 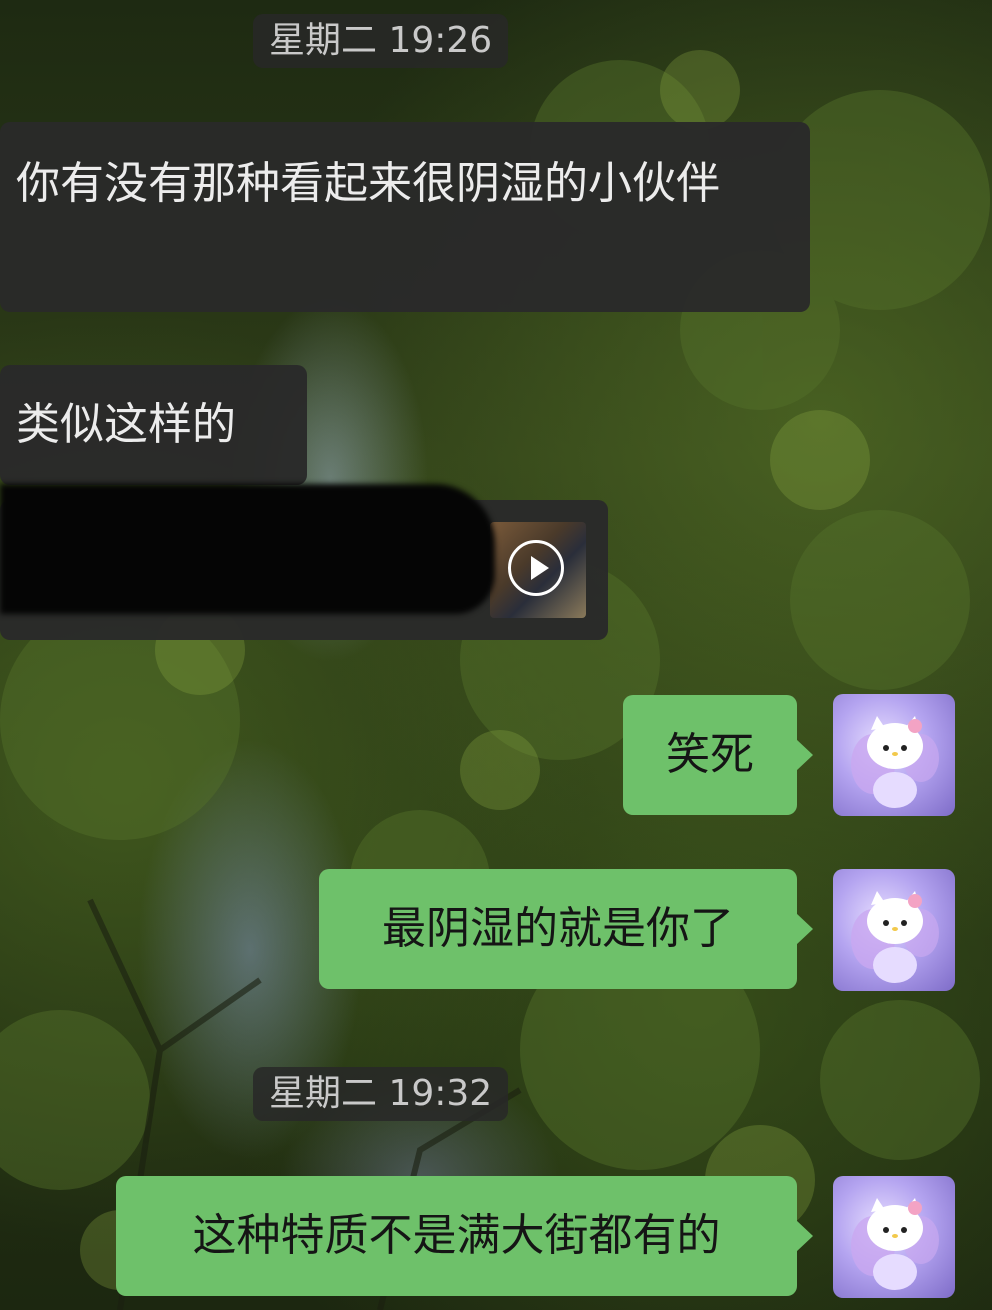 What do you see at coordinates (247, 549) in the screenshot?
I see `redacted-region` at bounding box center [247, 549].